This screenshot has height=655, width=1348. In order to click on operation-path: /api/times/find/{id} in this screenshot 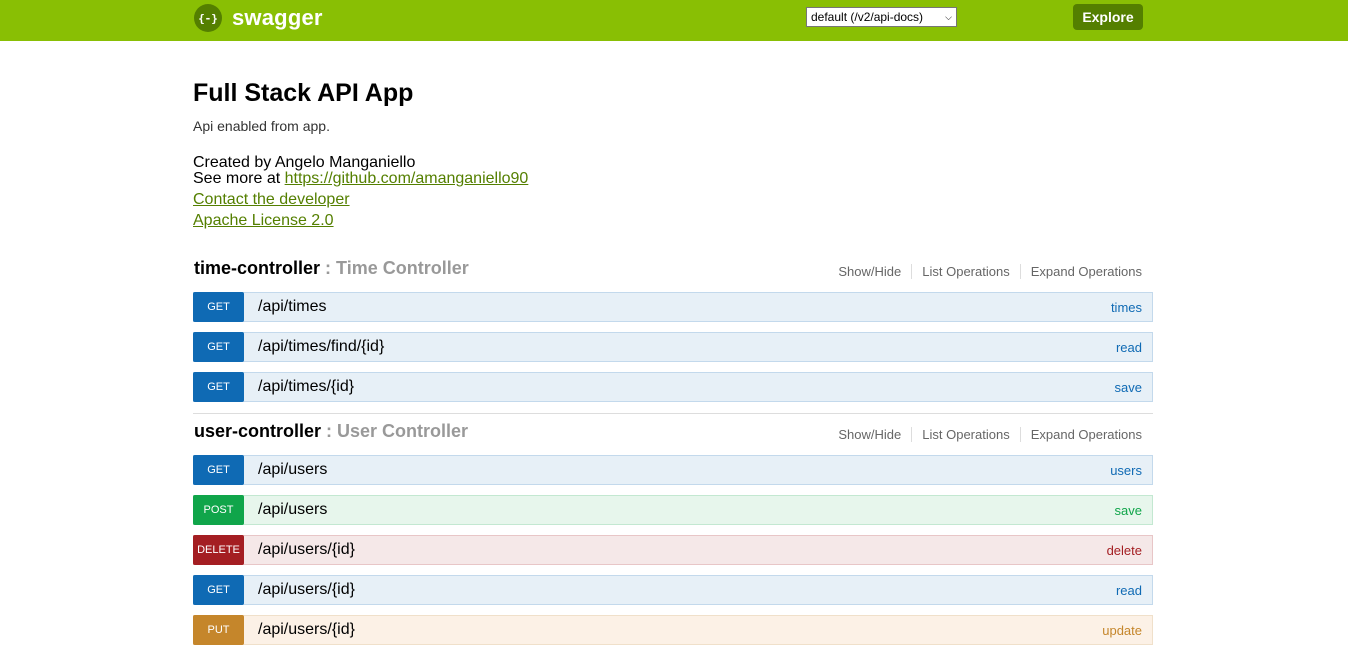, I will do `click(321, 347)`.